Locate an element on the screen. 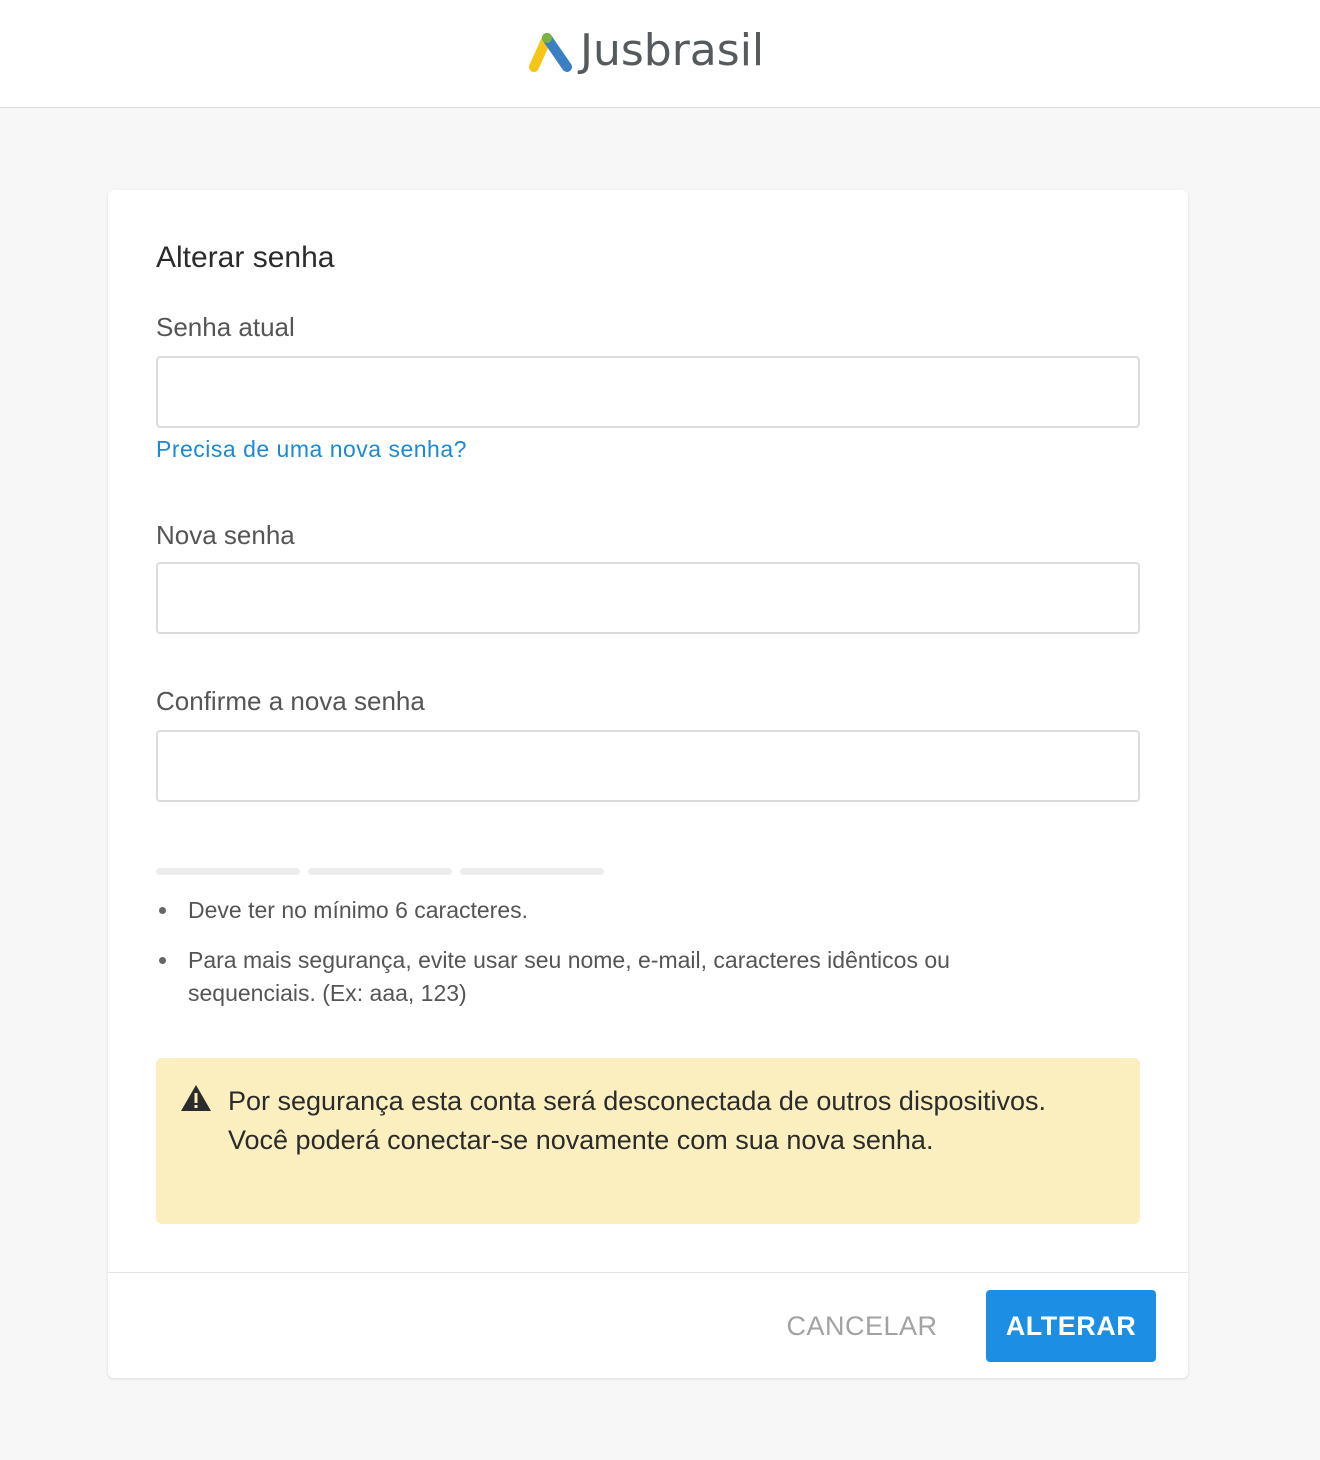 Image resolution: width=1320 pixels, height=1460 pixels. jusbrasil-logo: Jusbrasil is located at coordinates (646, 51).